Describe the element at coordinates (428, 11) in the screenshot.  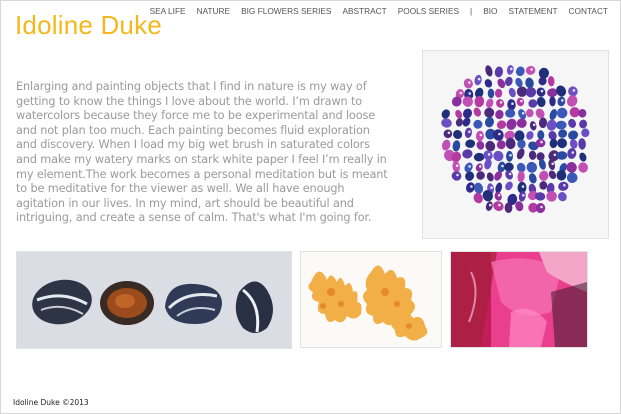
I see `nav-pools-series: POOLS SERIES` at that location.